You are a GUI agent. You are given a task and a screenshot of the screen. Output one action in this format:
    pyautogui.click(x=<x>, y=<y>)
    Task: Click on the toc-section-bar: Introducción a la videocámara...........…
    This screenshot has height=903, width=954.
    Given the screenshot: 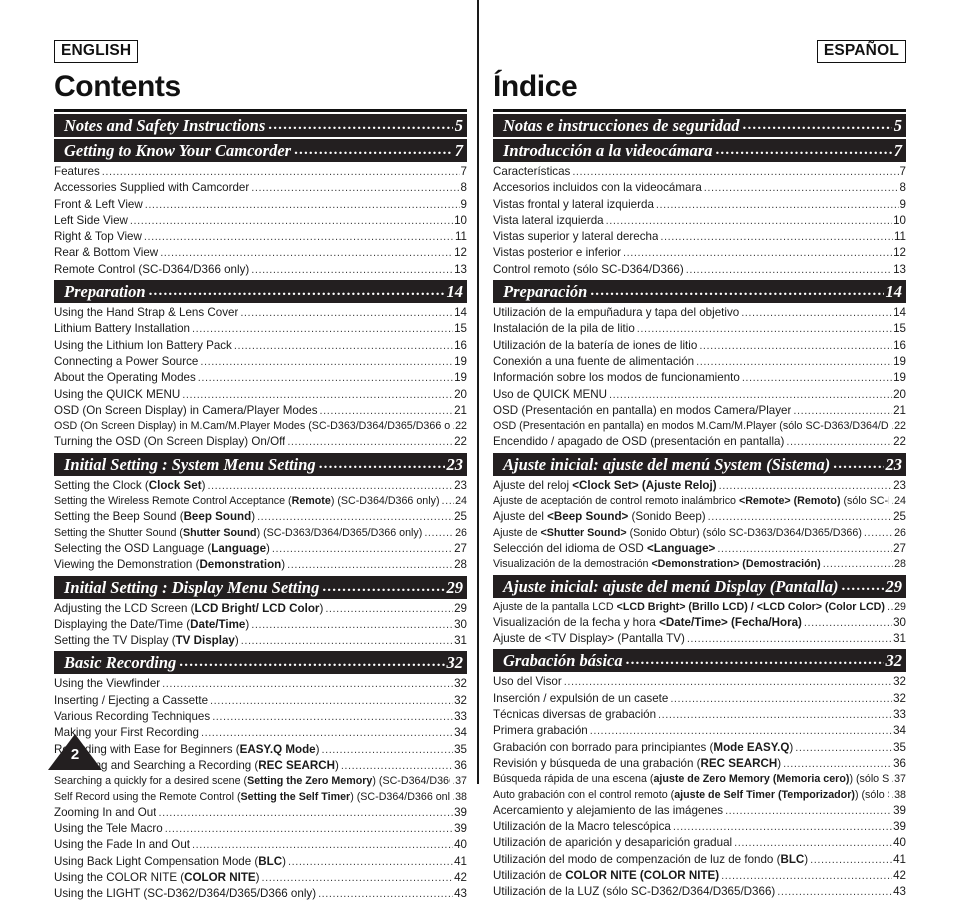 What is the action you would take?
    pyautogui.click(x=699, y=150)
    